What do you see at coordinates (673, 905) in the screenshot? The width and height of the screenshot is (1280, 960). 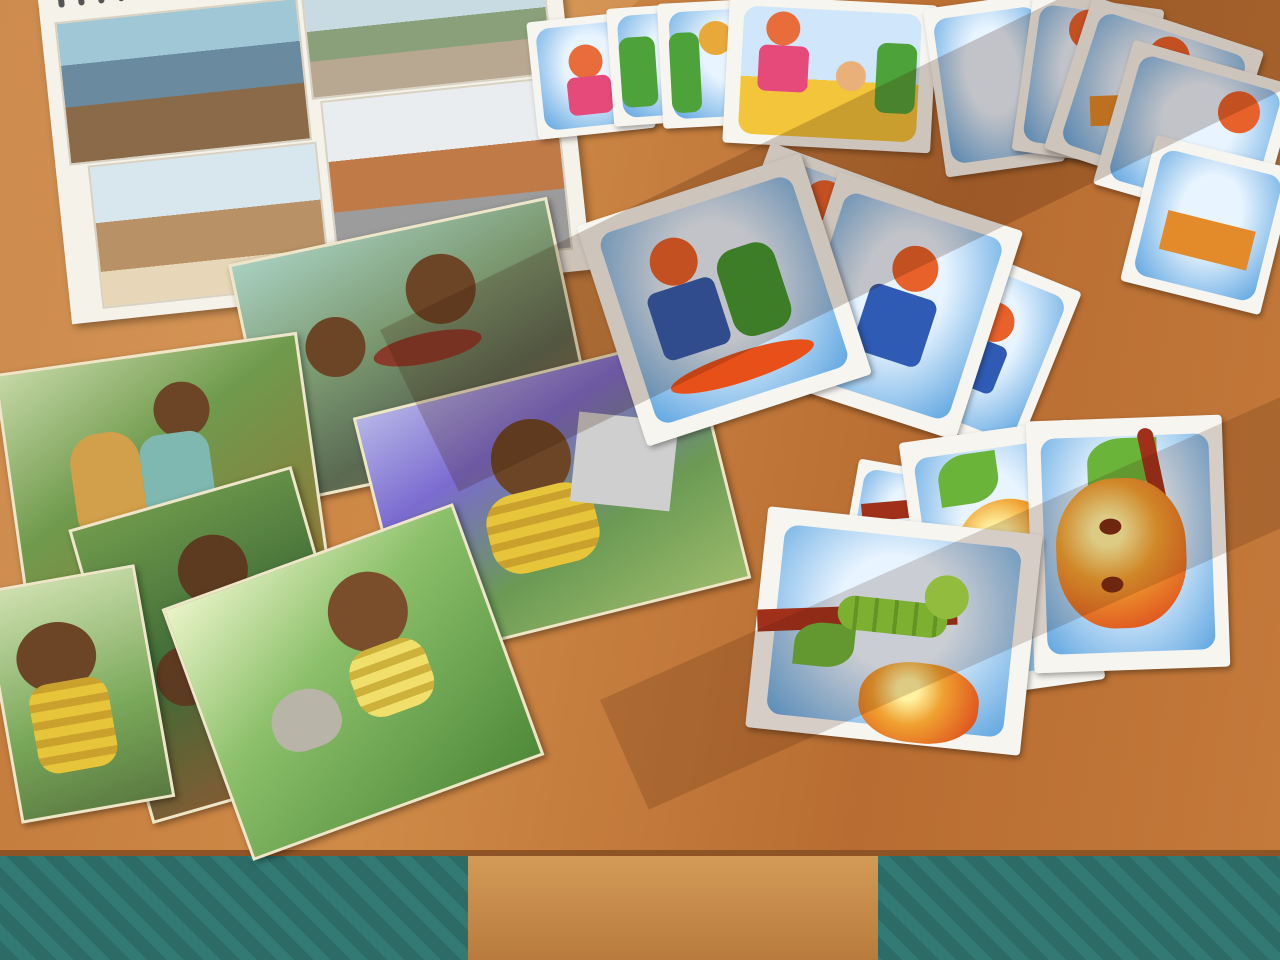 I see `chair-seat` at bounding box center [673, 905].